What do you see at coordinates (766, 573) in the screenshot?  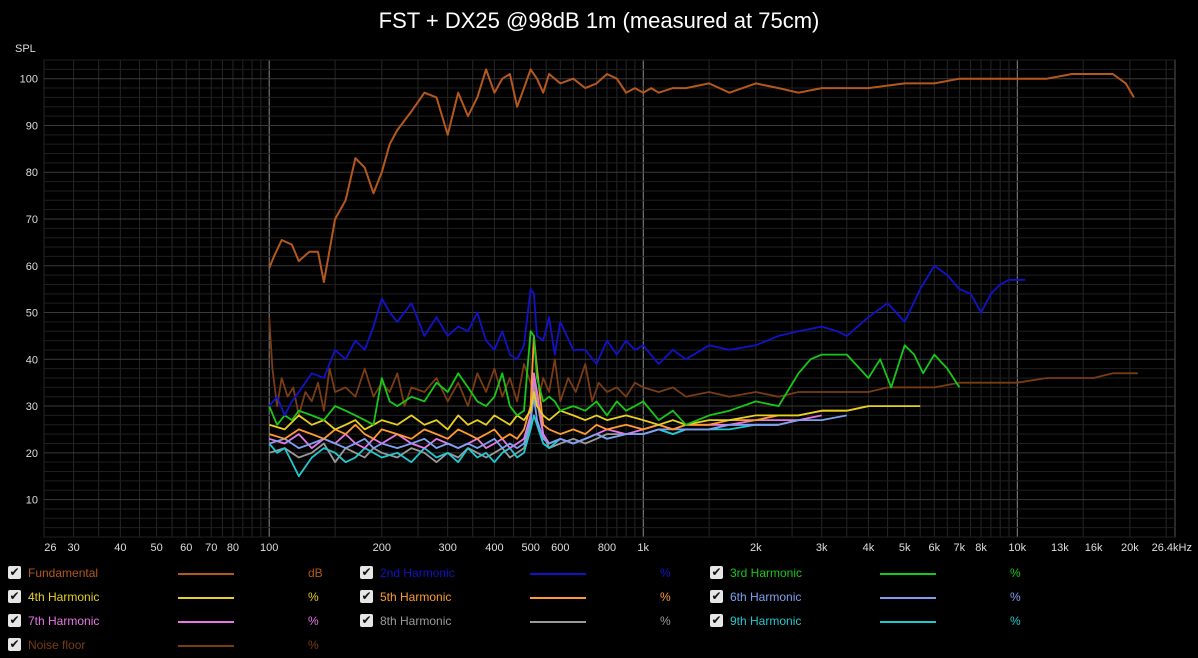 I see `legend-label: 3rd Harmonic` at bounding box center [766, 573].